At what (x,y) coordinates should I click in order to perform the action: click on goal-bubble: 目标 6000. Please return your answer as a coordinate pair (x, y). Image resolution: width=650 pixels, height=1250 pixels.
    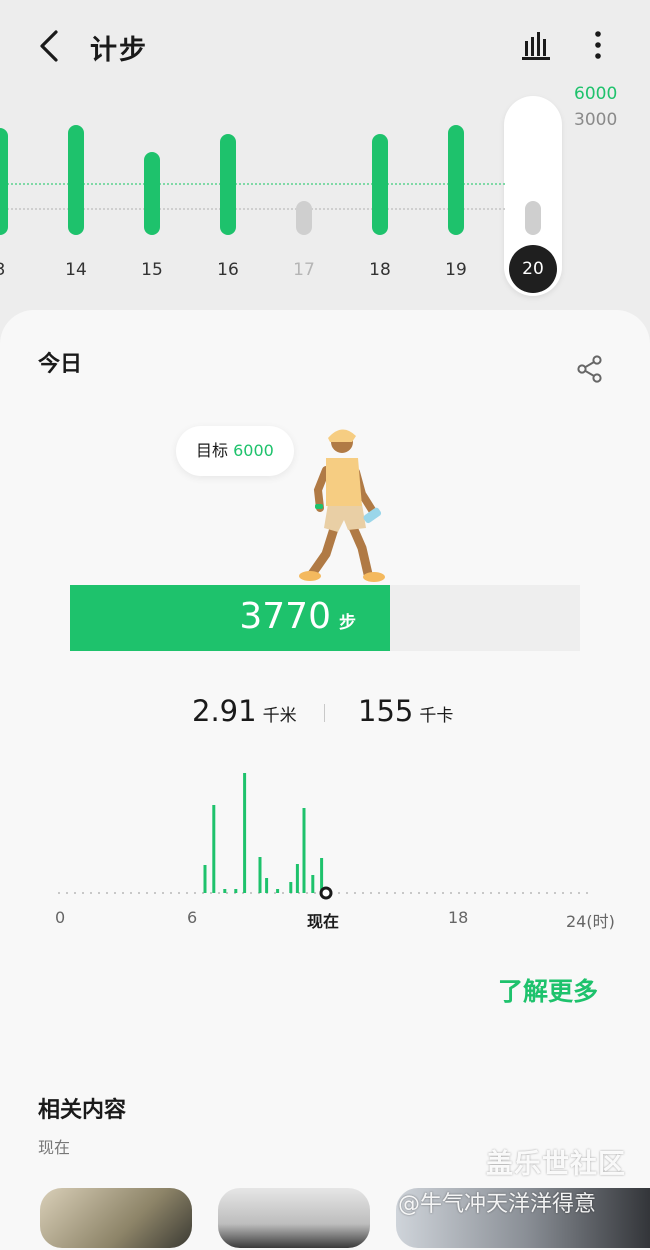
    Looking at the image, I should click on (235, 451).